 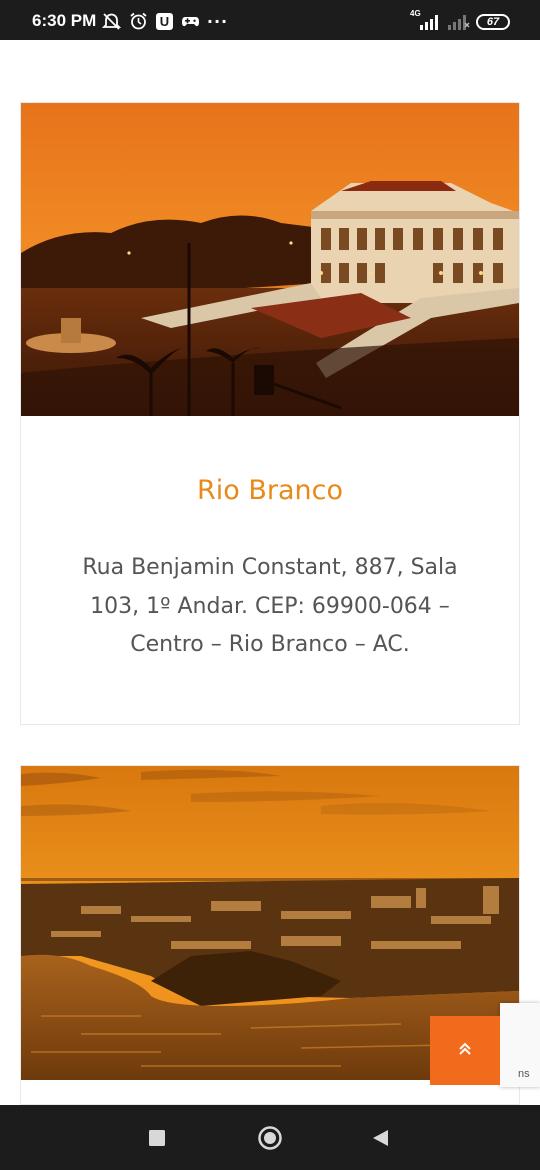 I want to click on back-to-top-button, so click(x=465, y=1050).